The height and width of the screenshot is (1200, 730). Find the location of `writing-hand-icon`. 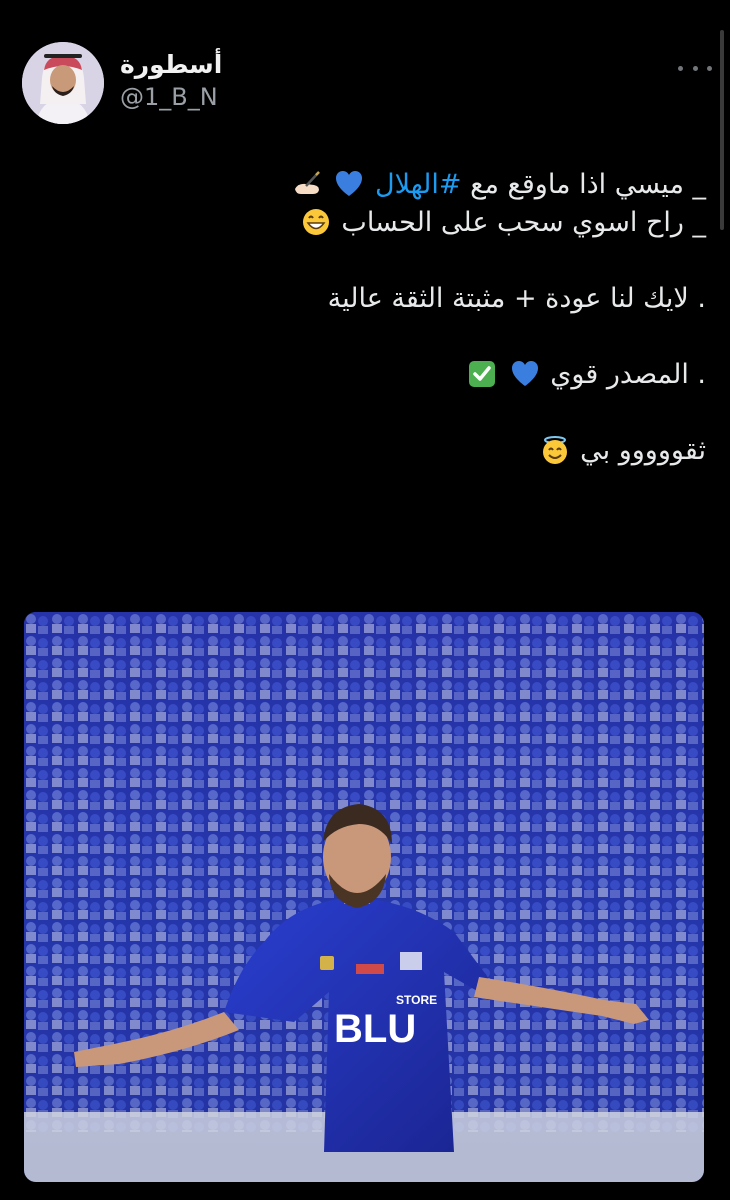

writing-hand-icon is located at coordinates (307, 182).